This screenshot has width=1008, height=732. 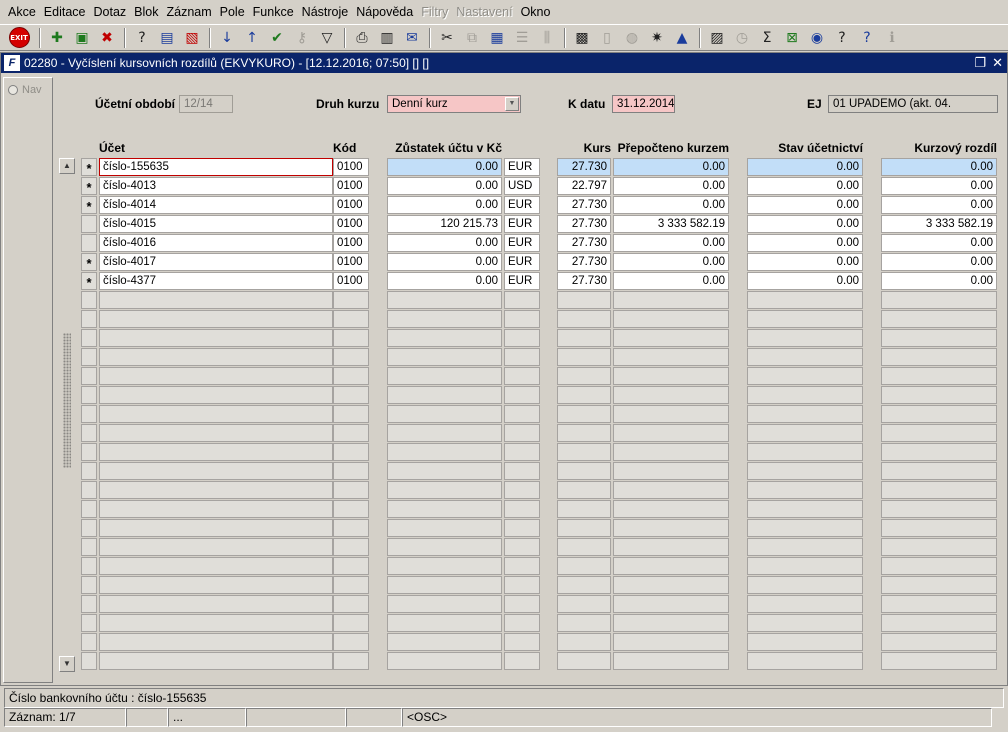 I want to click on cell-mark, so click(x=89, y=243).